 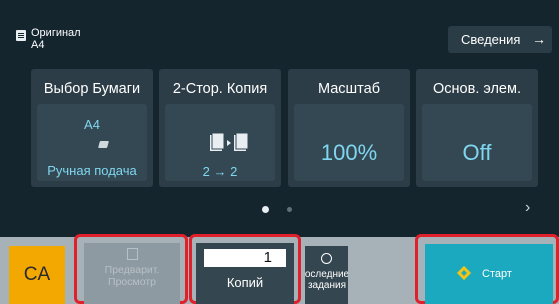 I want to click on preview-label-2: Просмотр, so click(x=132, y=282).